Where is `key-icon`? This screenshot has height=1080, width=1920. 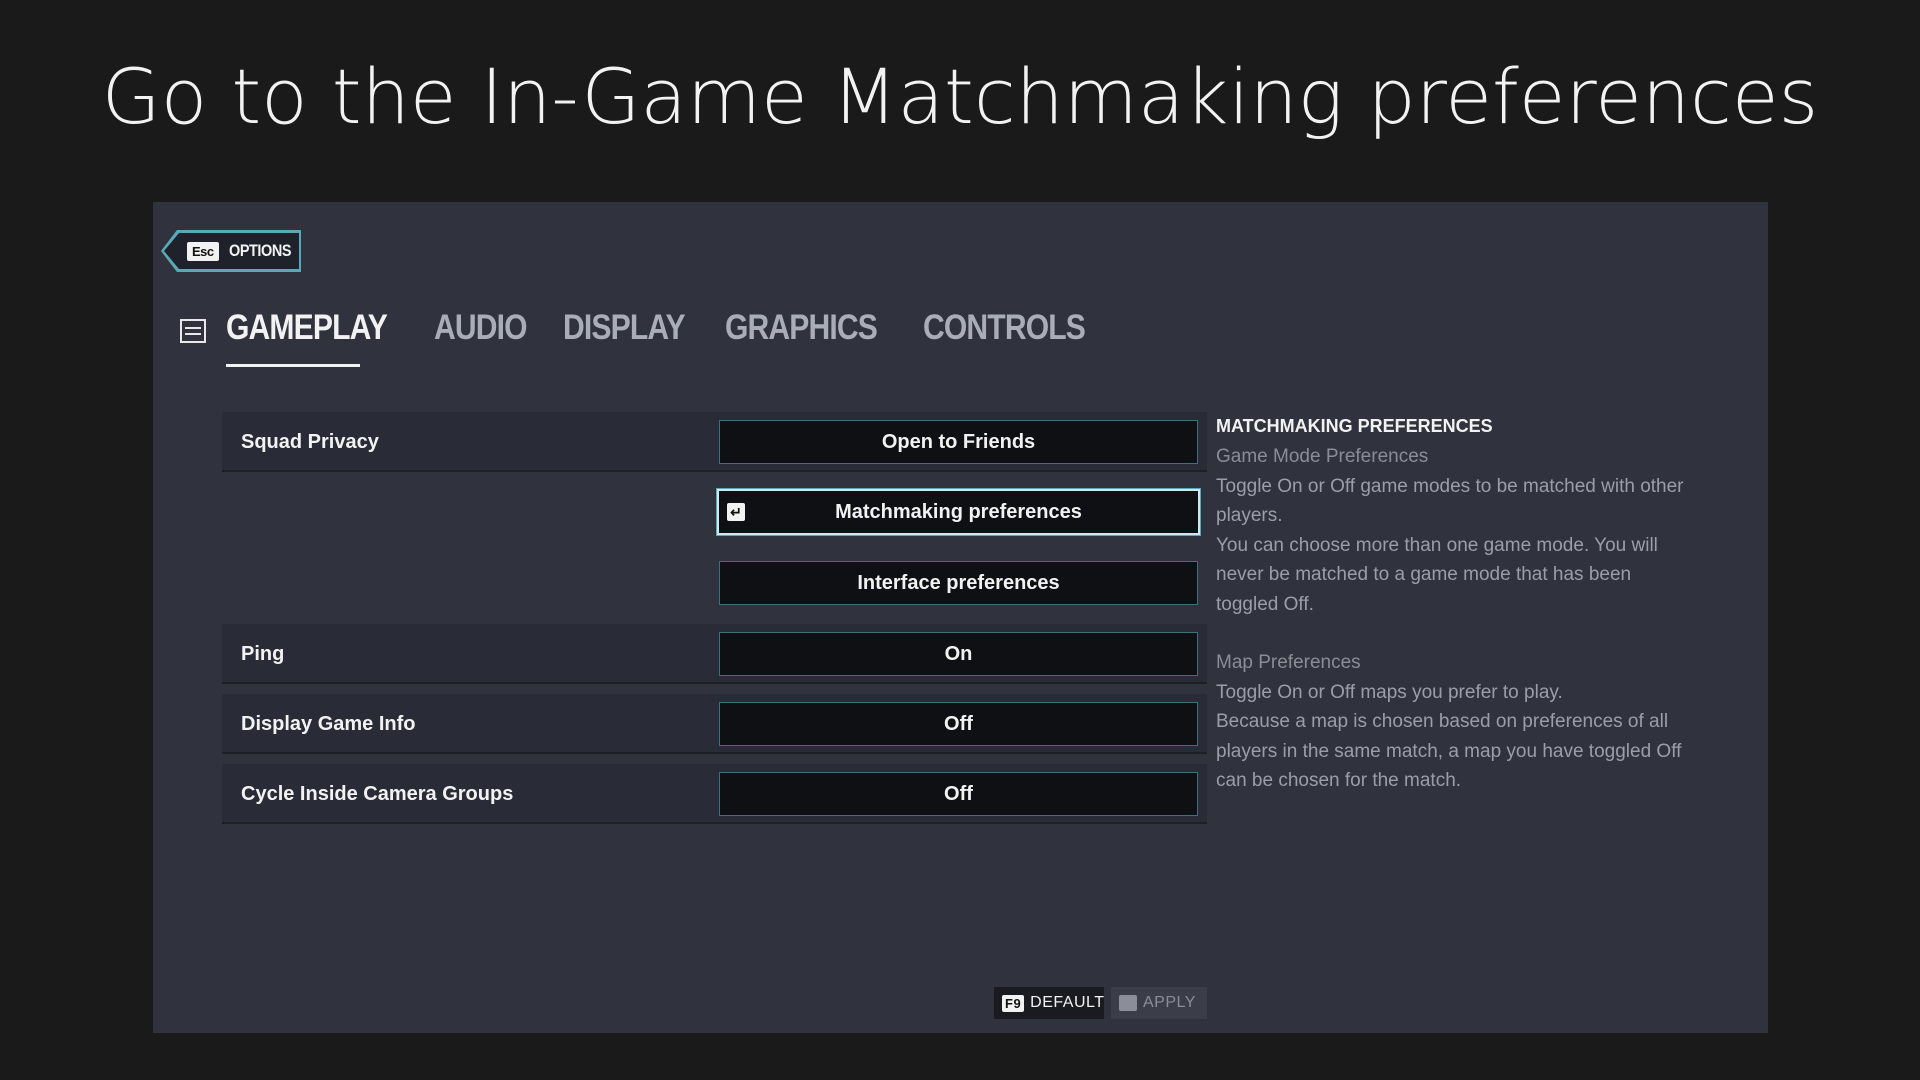
key-icon is located at coordinates (1128, 1003).